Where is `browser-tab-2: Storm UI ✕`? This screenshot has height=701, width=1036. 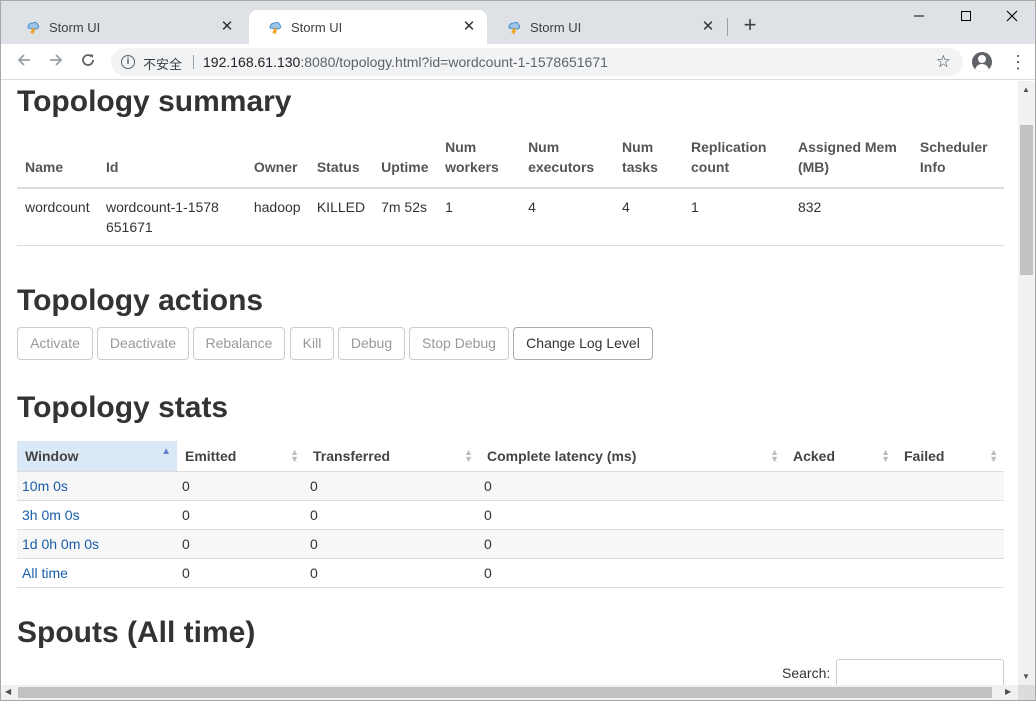 browser-tab-2: Storm UI ✕ is located at coordinates (368, 27).